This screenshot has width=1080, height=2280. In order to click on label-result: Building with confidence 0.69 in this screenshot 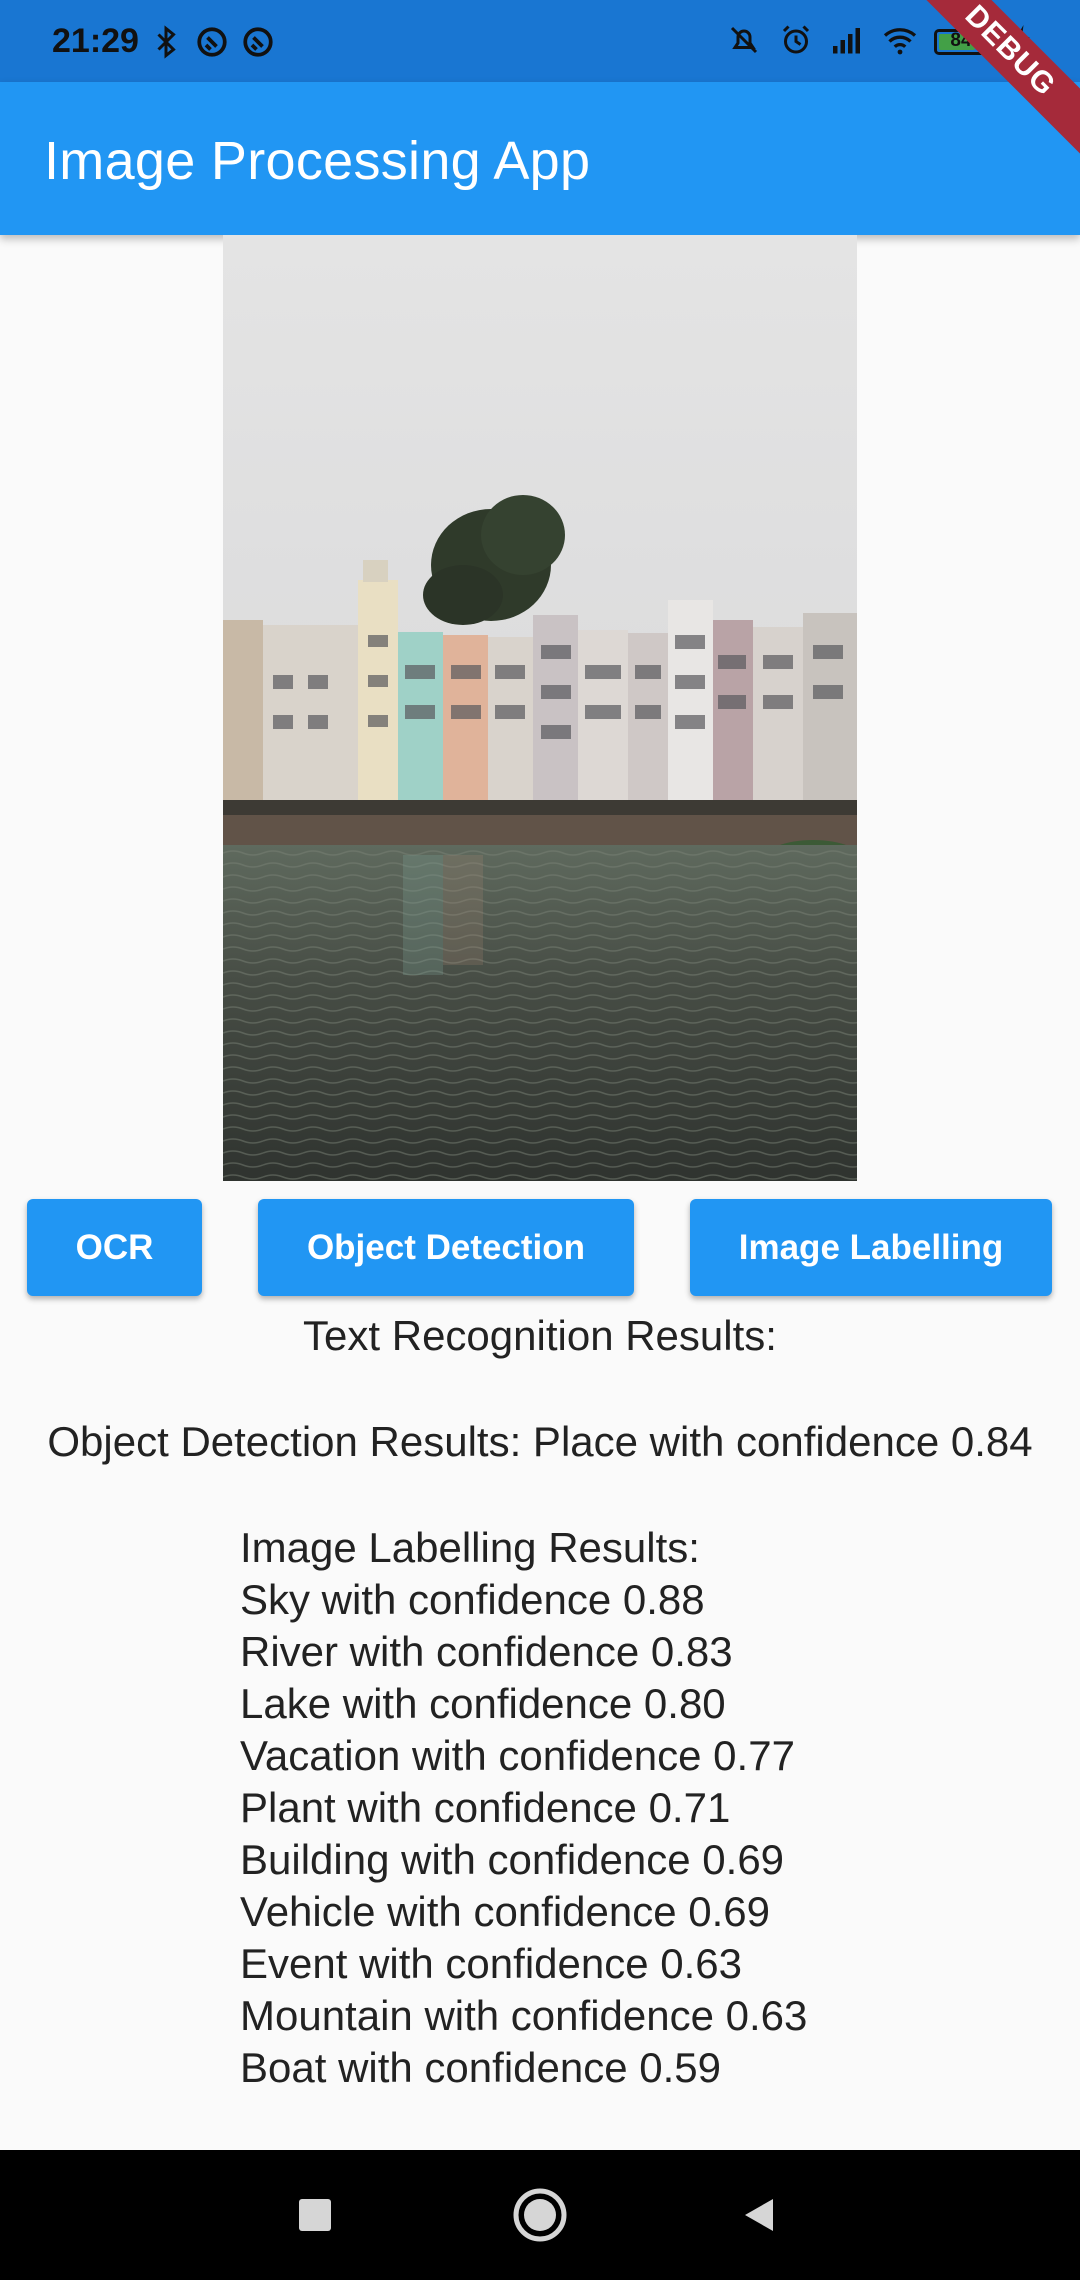, I will do `click(512, 1859)`.